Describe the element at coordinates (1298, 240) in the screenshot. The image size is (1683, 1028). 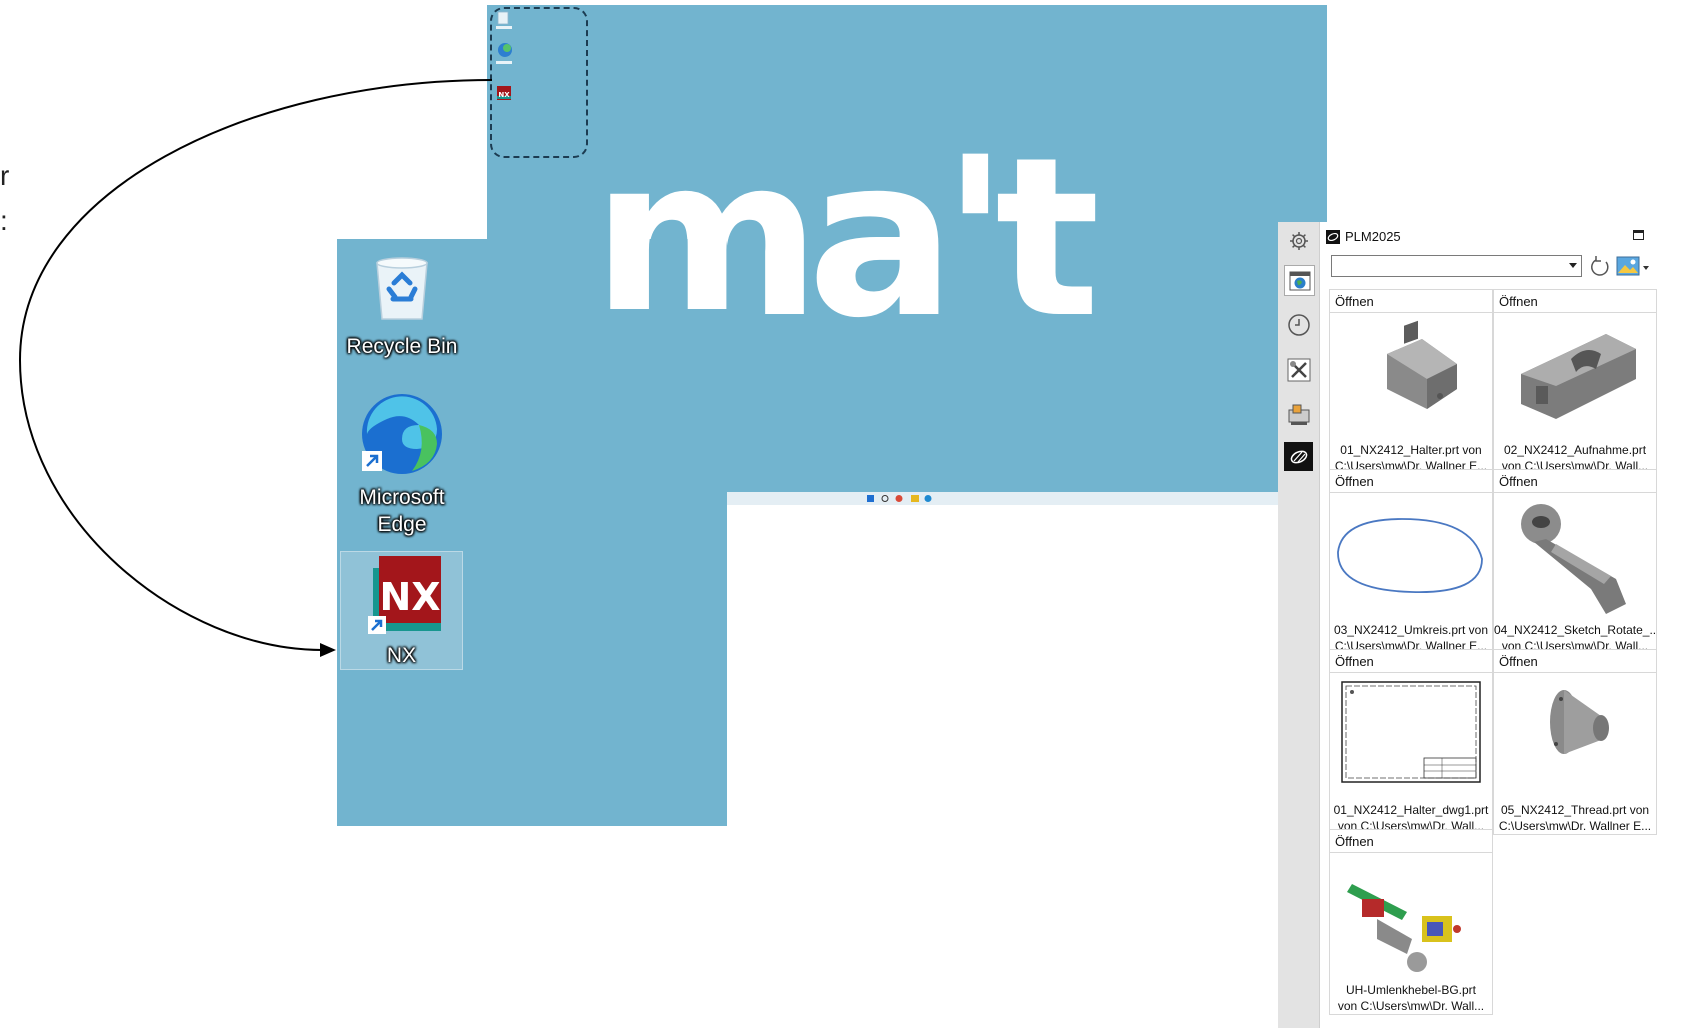
I see `gear-icon` at that location.